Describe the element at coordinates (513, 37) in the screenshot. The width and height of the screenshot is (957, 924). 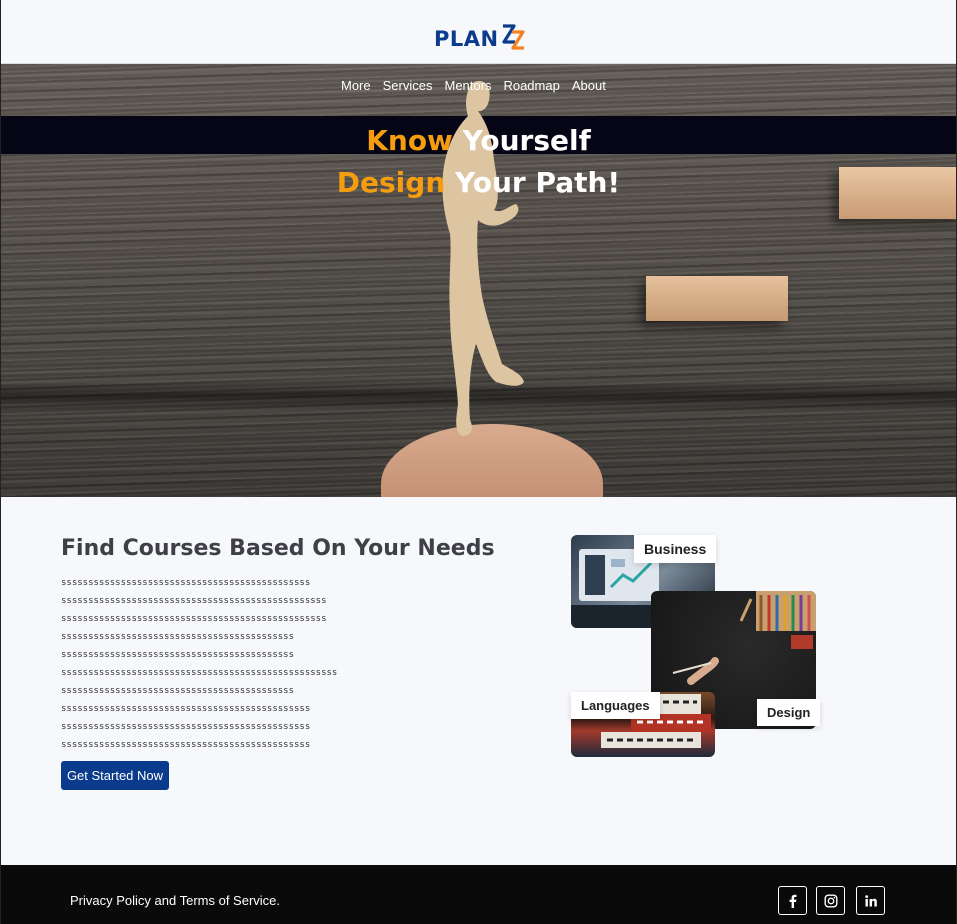
I see `logo-mark-icon` at that location.